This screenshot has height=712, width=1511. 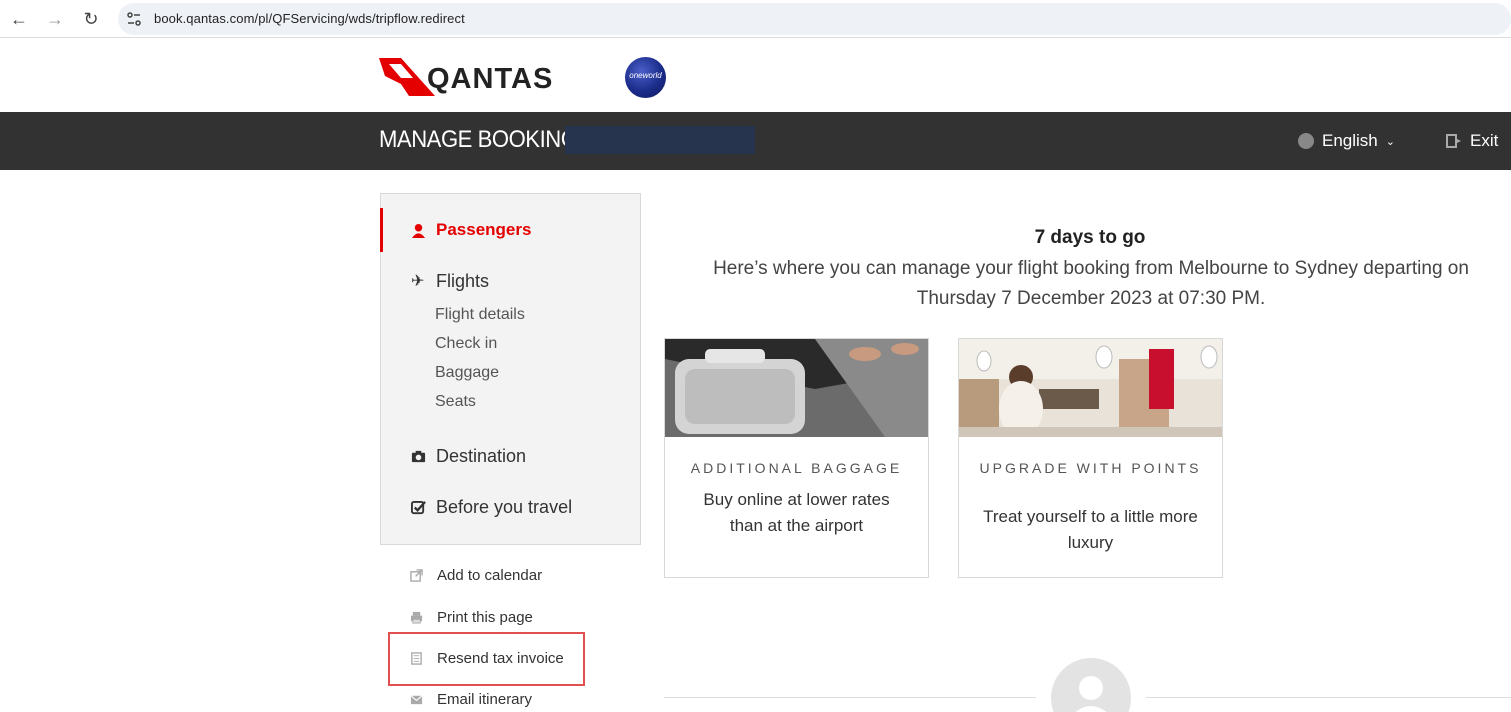 I want to click on card-text: Treat yourself to a little more luxury, so click(x=1090, y=529).